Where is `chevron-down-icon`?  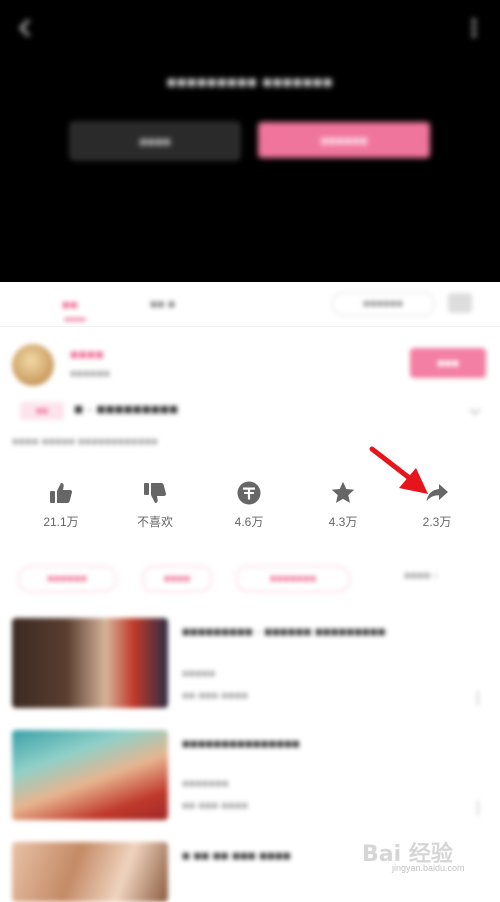
chevron-down-icon is located at coordinates (475, 411).